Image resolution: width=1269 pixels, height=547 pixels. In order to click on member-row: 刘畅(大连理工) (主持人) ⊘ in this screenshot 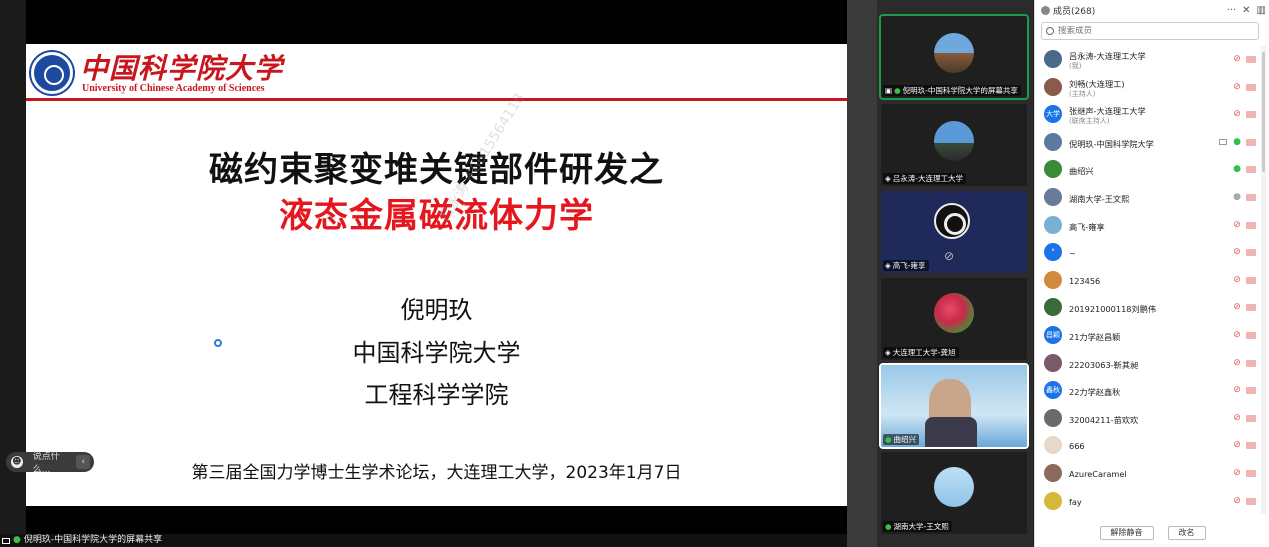, I will do `click(1148, 87)`.